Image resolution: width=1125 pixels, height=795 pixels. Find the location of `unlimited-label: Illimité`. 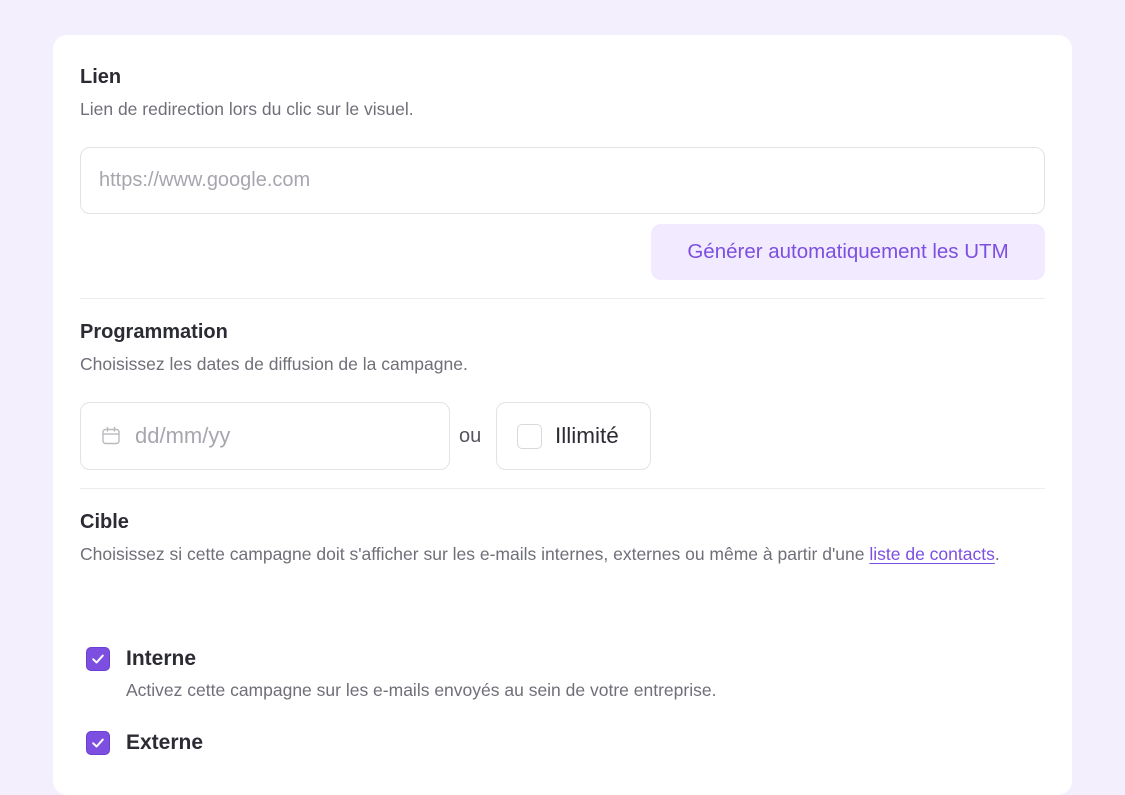

unlimited-label: Illimité is located at coordinates (587, 435).